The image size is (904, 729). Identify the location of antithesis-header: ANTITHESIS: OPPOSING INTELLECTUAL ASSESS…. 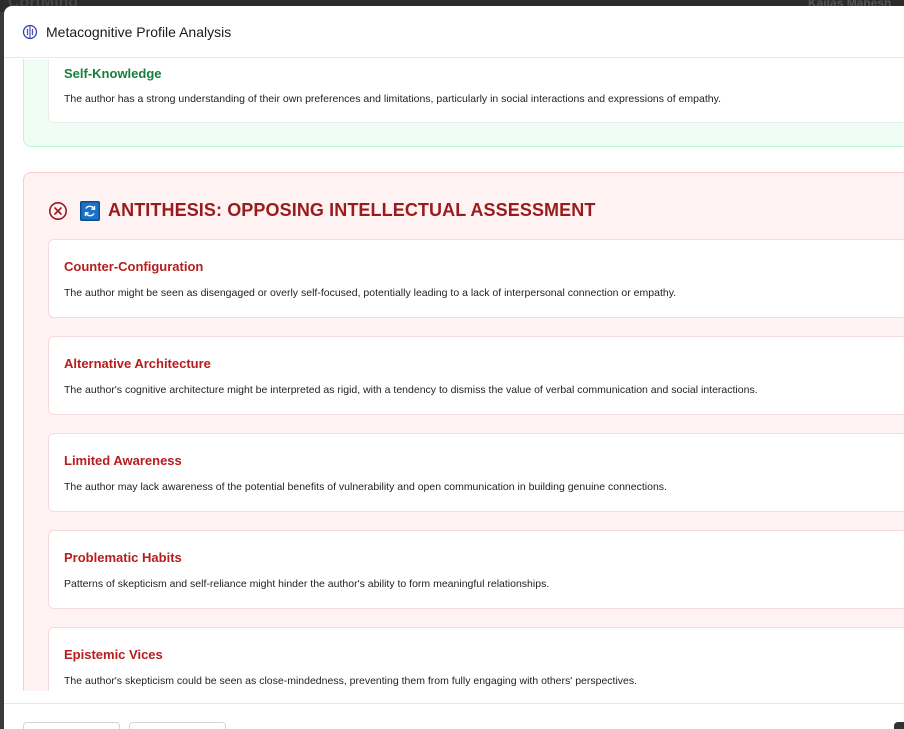
(321, 210).